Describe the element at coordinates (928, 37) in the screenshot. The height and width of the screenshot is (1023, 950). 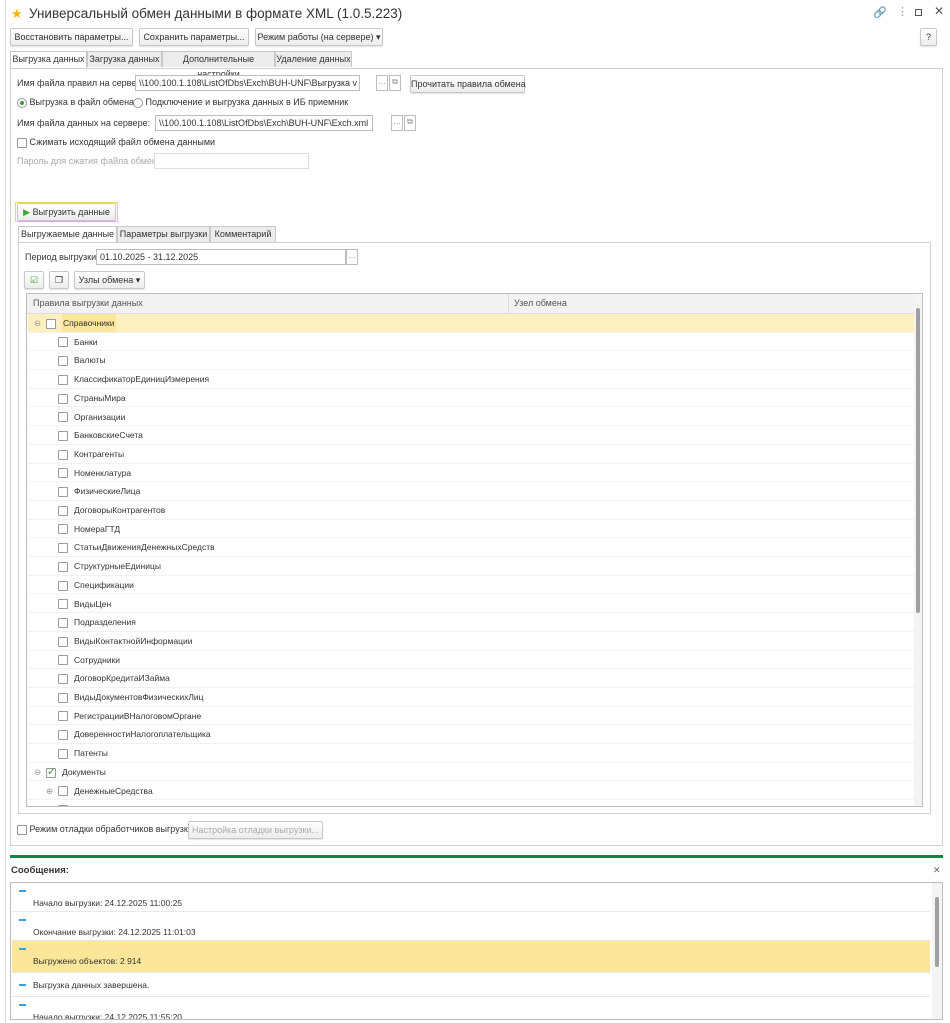
I see `help-button: ?` at that location.